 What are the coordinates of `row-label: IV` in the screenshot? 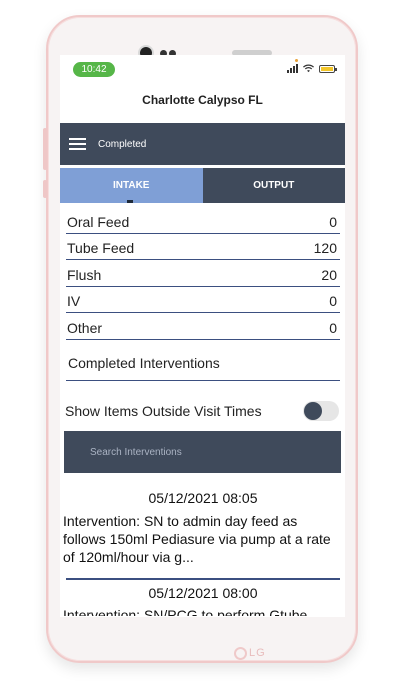 It's located at (74, 301).